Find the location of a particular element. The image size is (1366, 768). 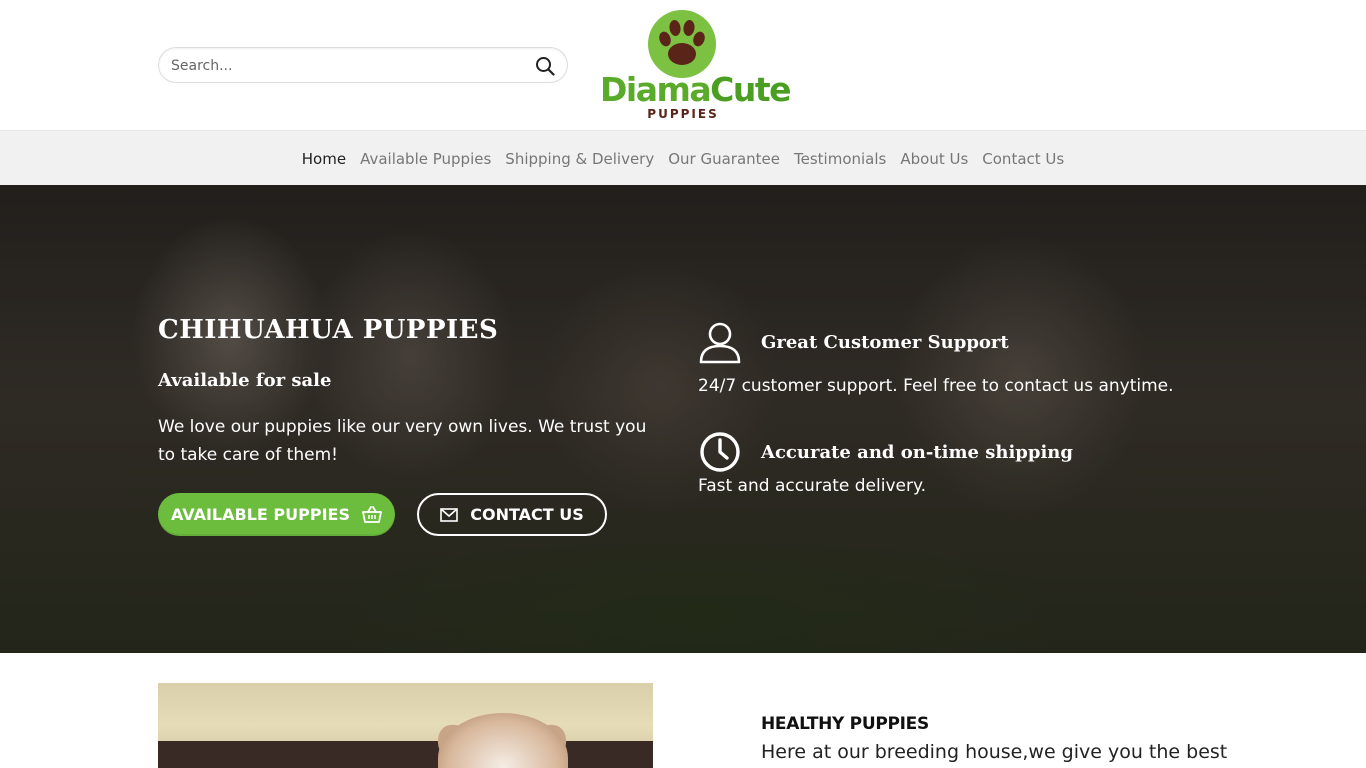

logo-wordmark-part2: Cute is located at coordinates (750, 89).